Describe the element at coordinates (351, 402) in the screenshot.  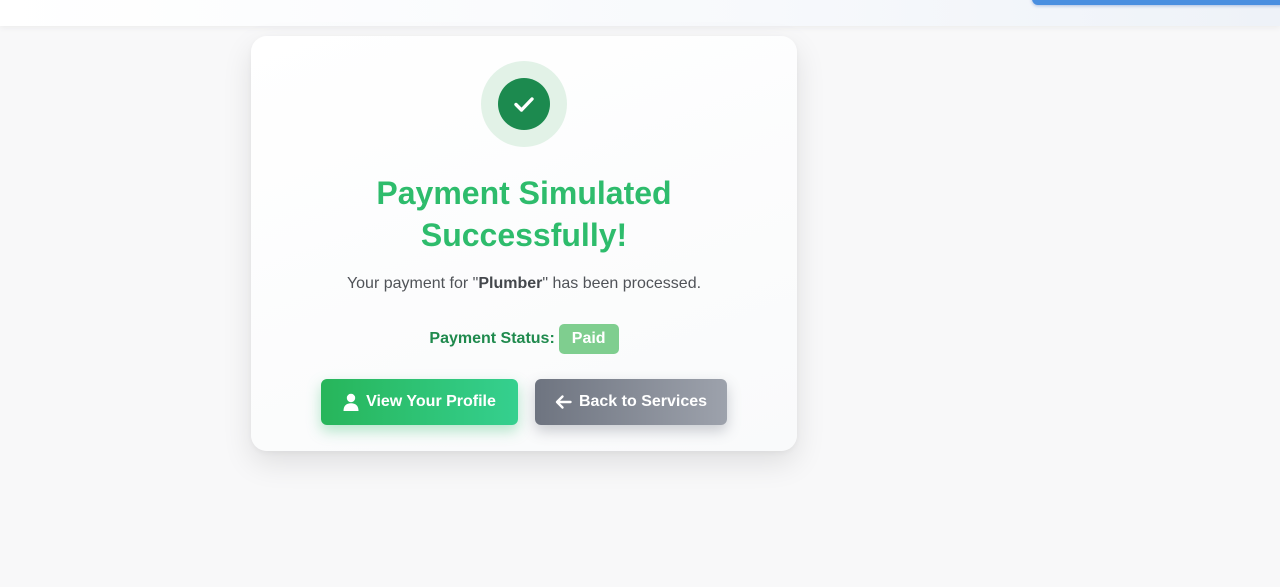
I see `user-icon` at that location.